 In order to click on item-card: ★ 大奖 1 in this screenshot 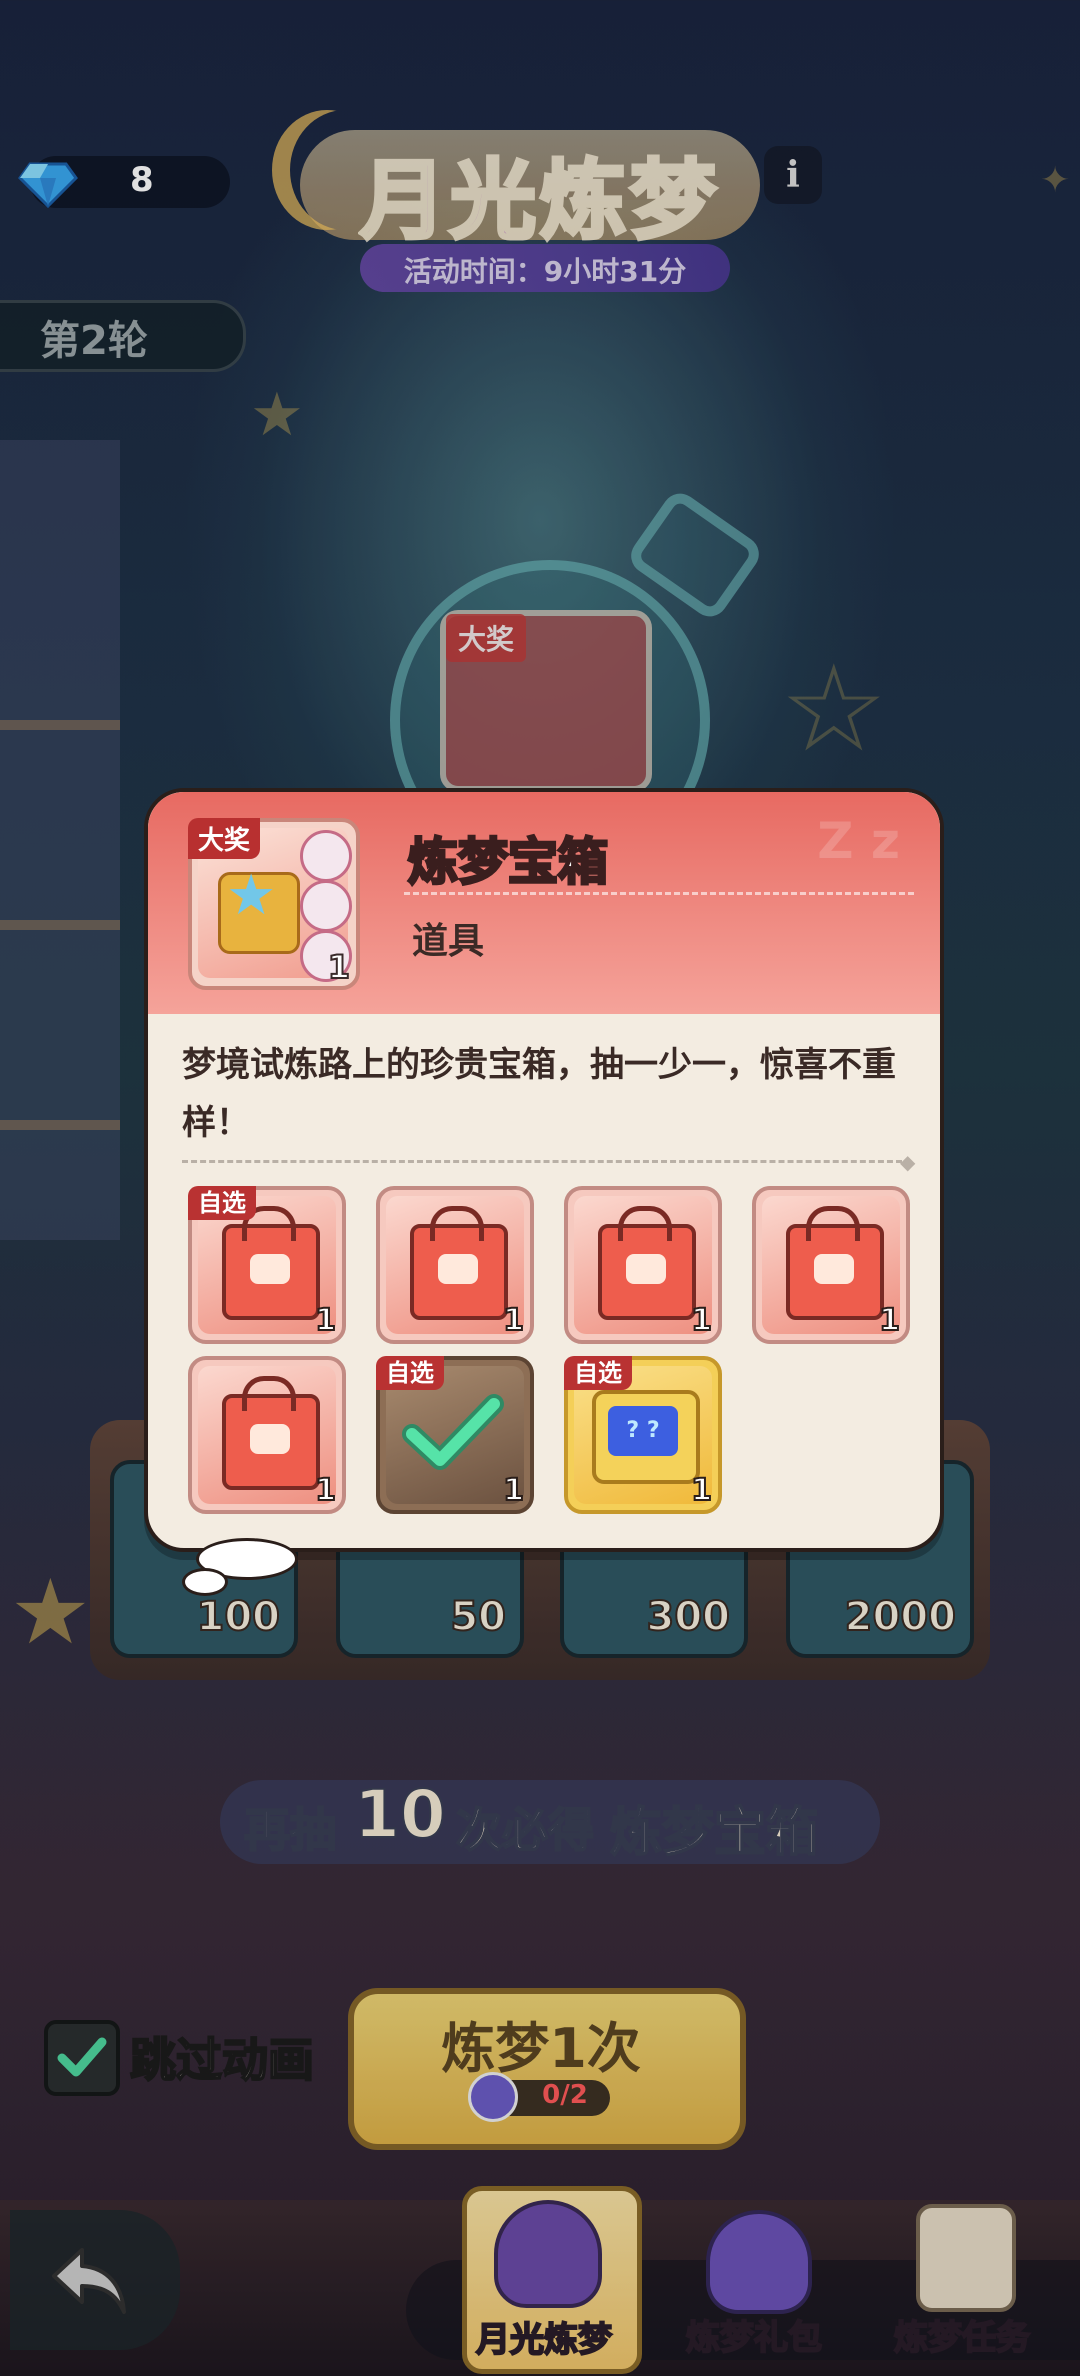, I will do `click(274, 904)`.